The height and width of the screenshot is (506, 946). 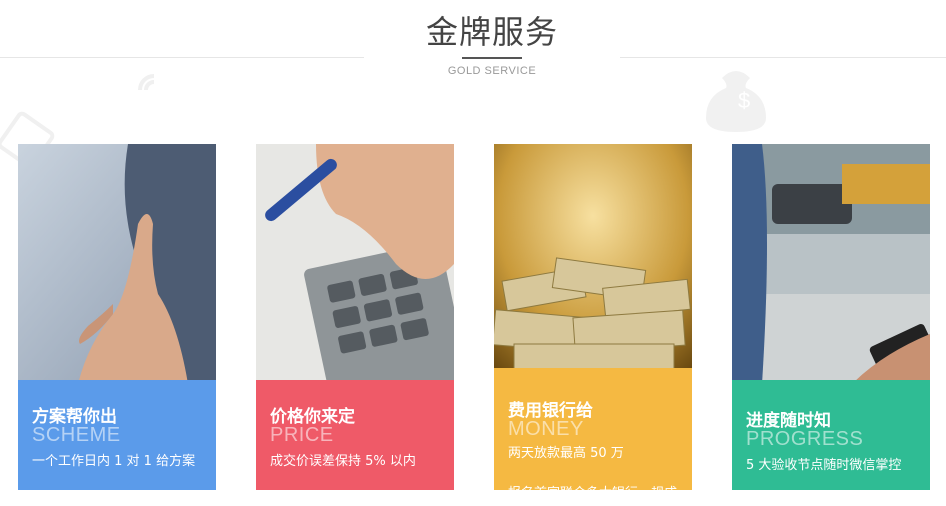 I want to click on card-panel: 费用银行给MONEY两天放款最高 50 万报名首家联合多大银行，规成, so click(x=593, y=429).